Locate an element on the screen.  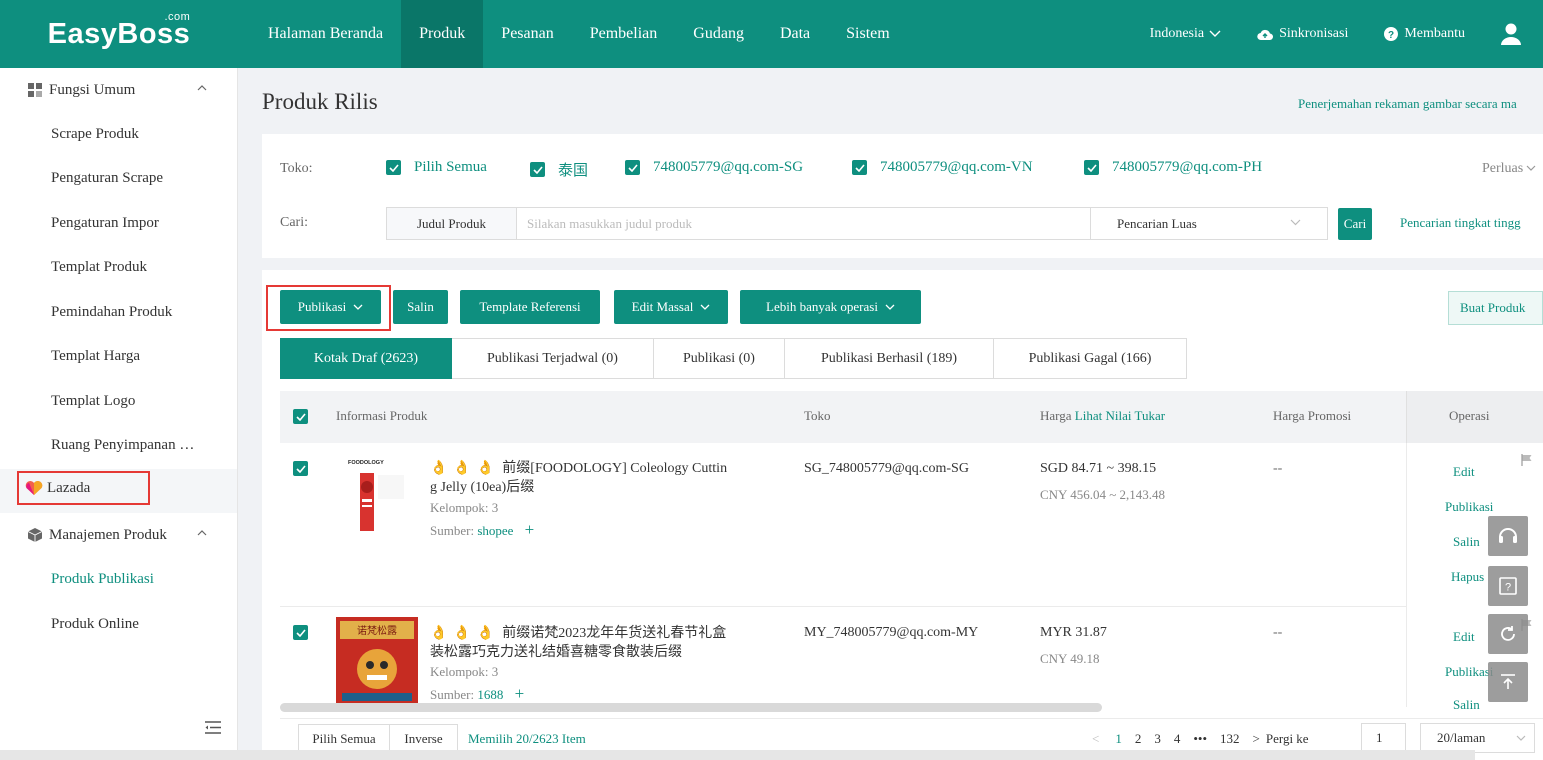
horizontal-scrollbar is located at coordinates (691, 707).